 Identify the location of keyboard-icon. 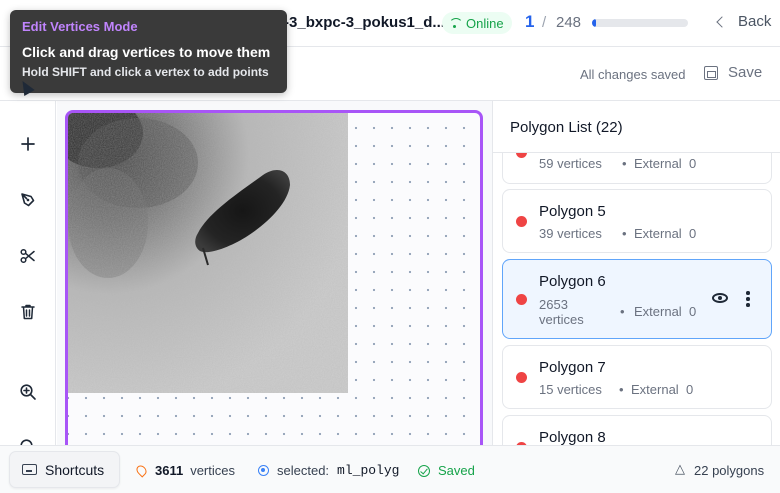
(29, 469).